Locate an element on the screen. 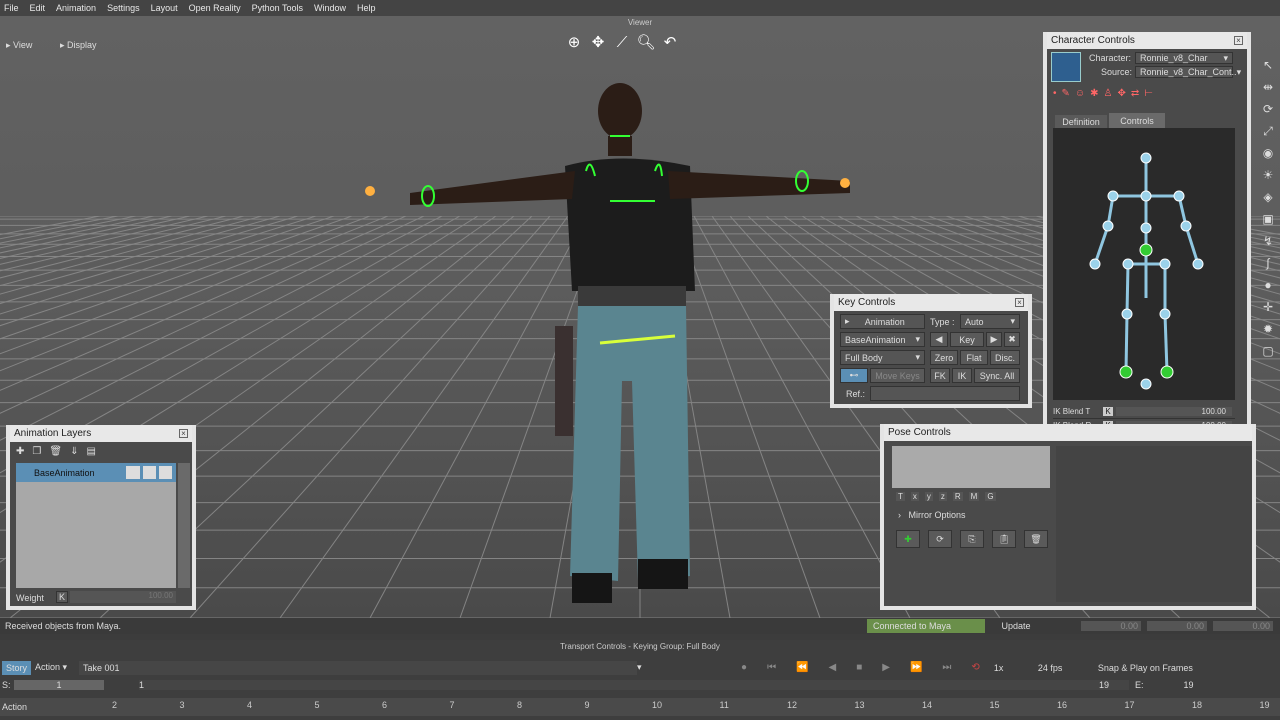 The width and height of the screenshot is (1280, 720). timeline-ruler: 2 3 4 5 6 7 8 9 10 11 12 13 14 15 16 17 18 19 is located at coordinates (653, 707).